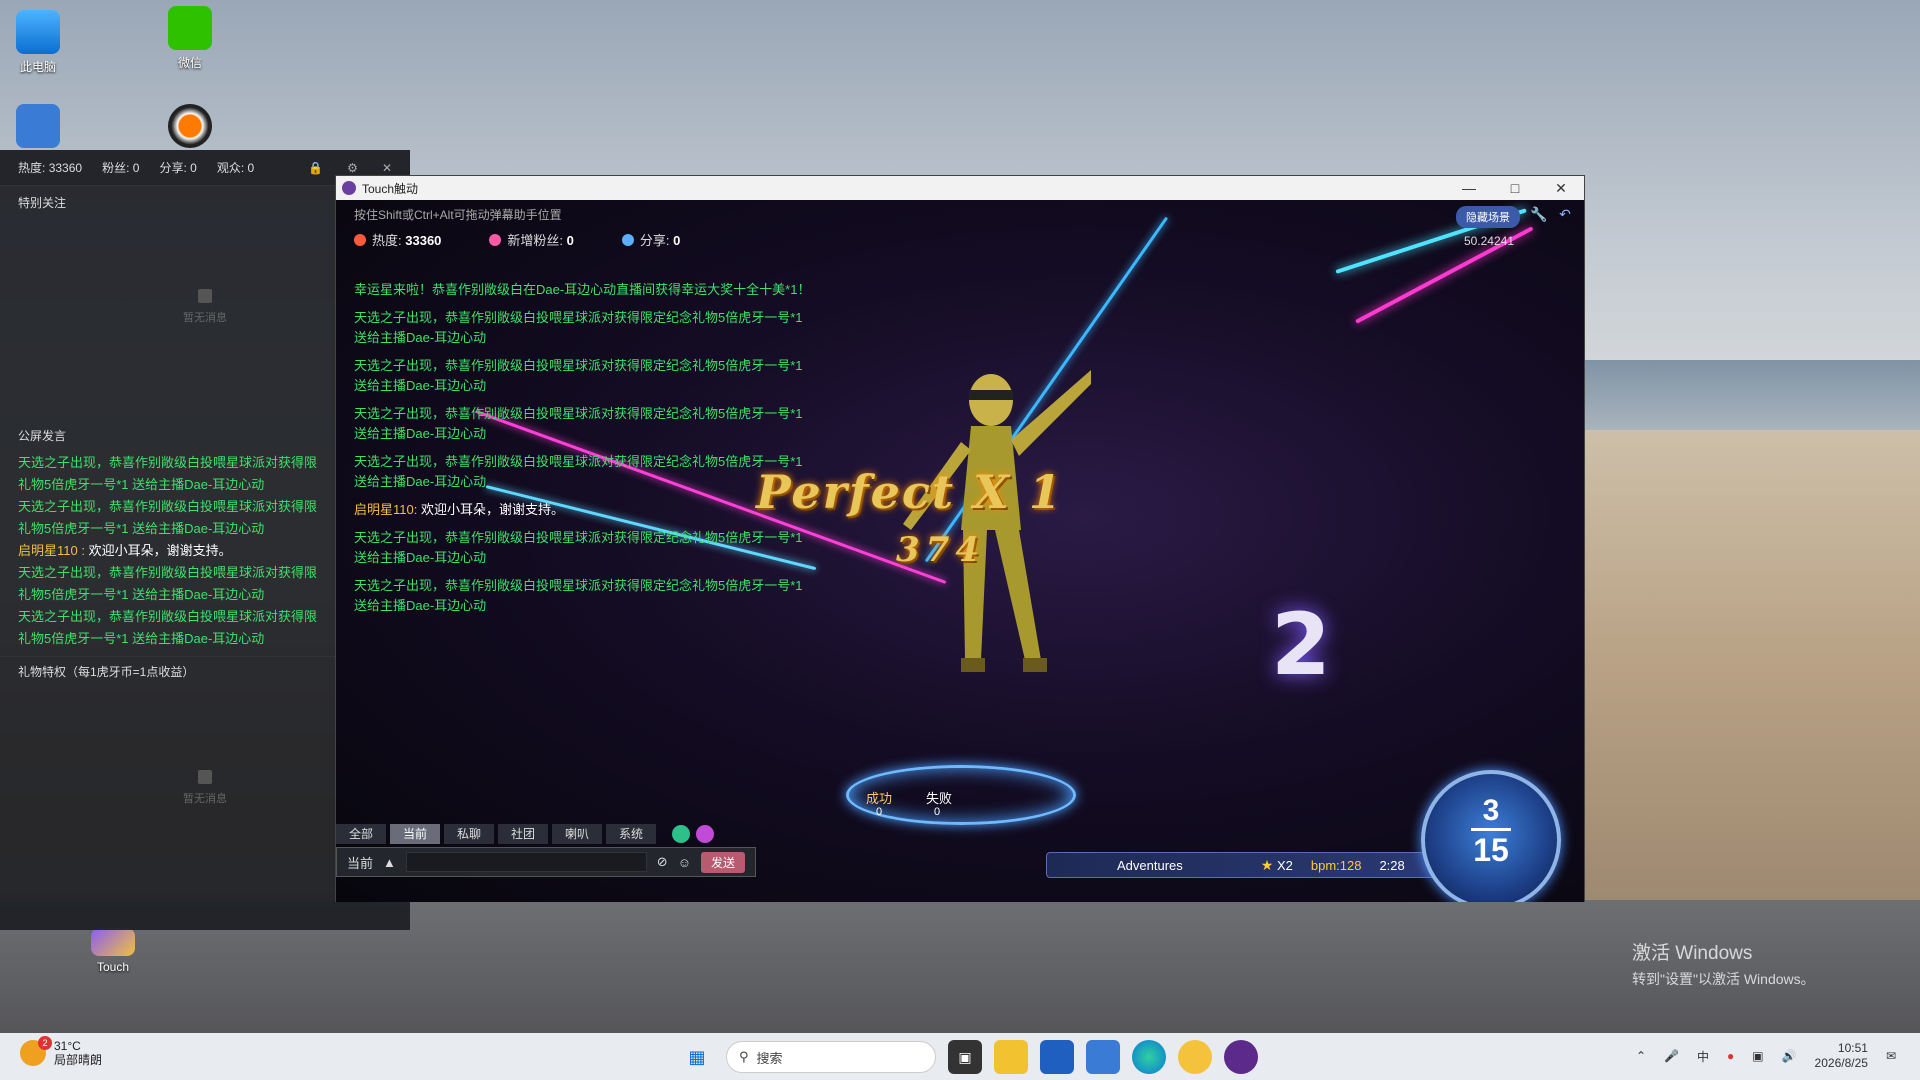 The width and height of the screenshot is (1920, 1080). I want to click on desktop-icon-this-pc: 此电脑, so click(39, 42).